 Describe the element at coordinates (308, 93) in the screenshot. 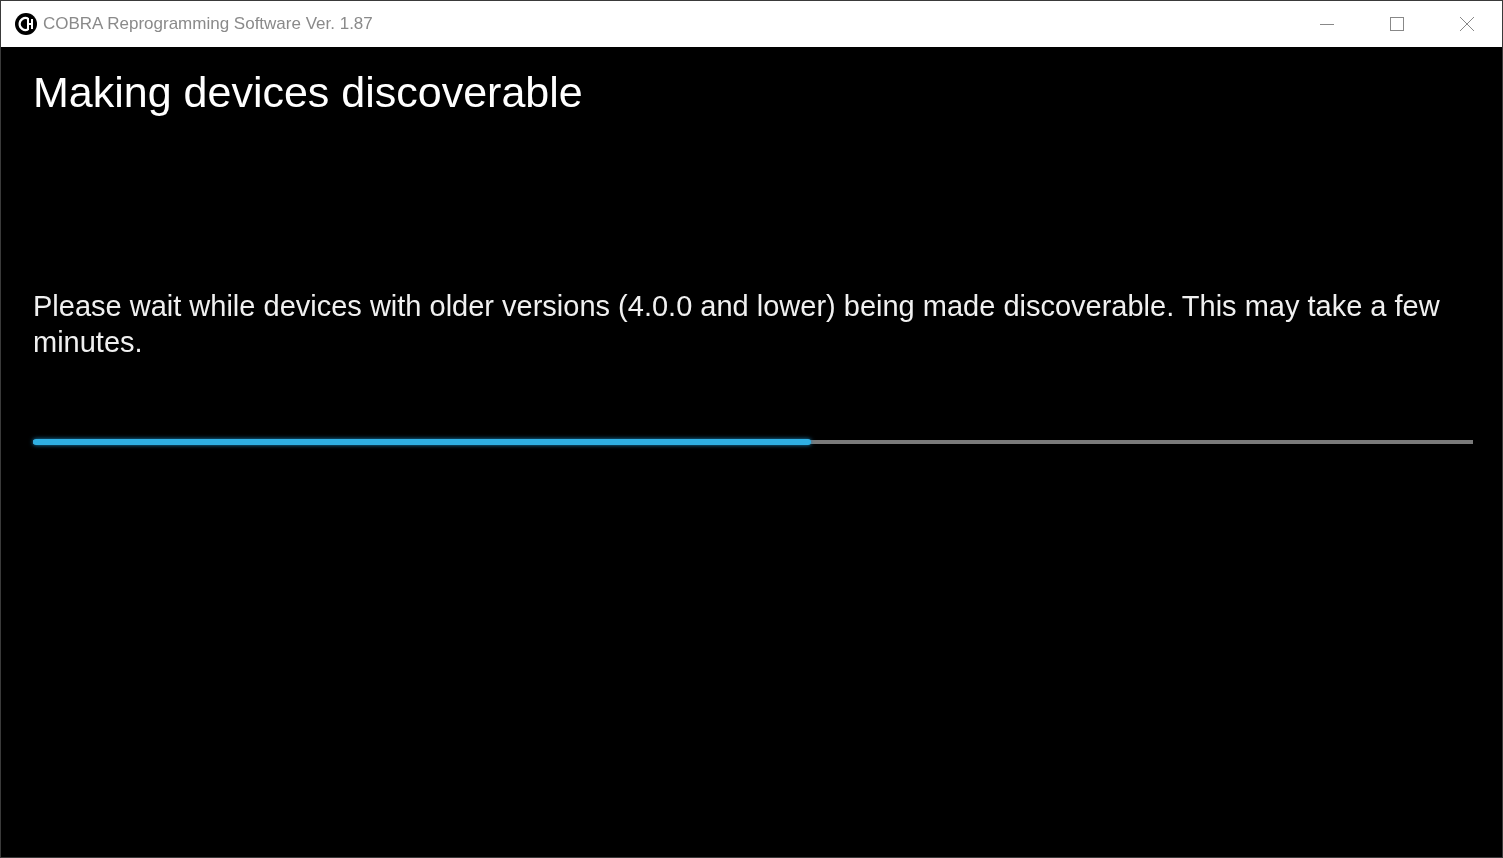

I see `page-heading: Making devices discoverable` at that location.